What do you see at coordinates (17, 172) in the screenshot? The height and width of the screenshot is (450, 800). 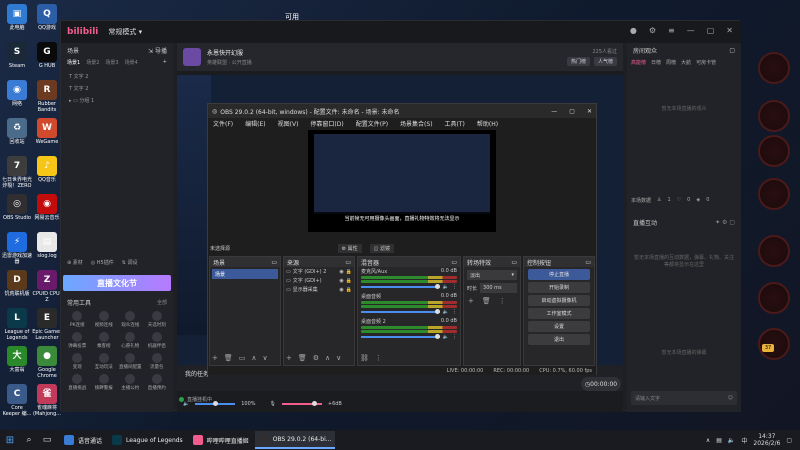 I see `desktop-icon: 7 七日世界电光炸裂！ZERO` at bounding box center [17, 172].